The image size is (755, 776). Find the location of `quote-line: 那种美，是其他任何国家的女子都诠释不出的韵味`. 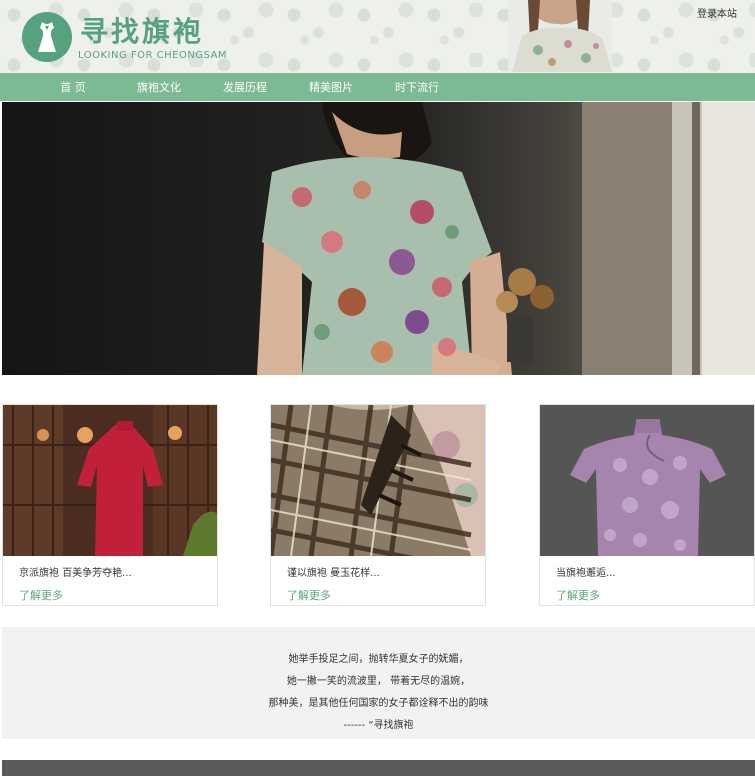

quote-line: 那种美，是其他任何国家的女子都诠释不出的韵味 is located at coordinates (378, 703).